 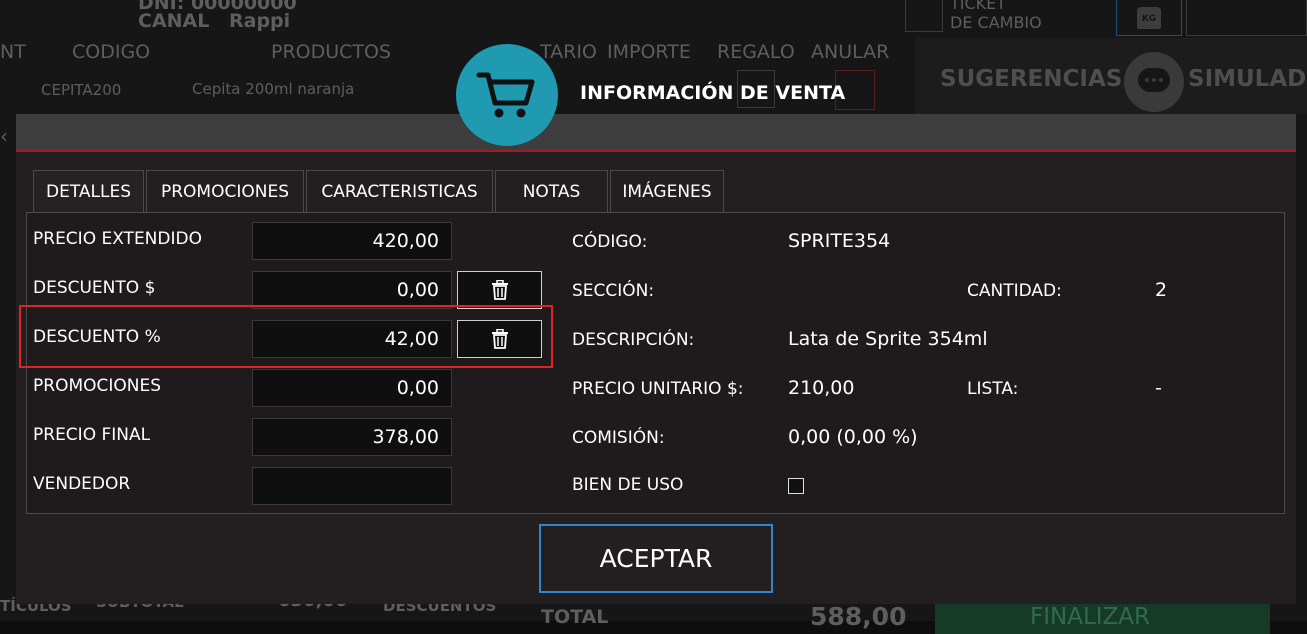 What do you see at coordinates (996, 22) in the screenshot?
I see `bg-ticket-label-2: DE CAMBIO` at bounding box center [996, 22].